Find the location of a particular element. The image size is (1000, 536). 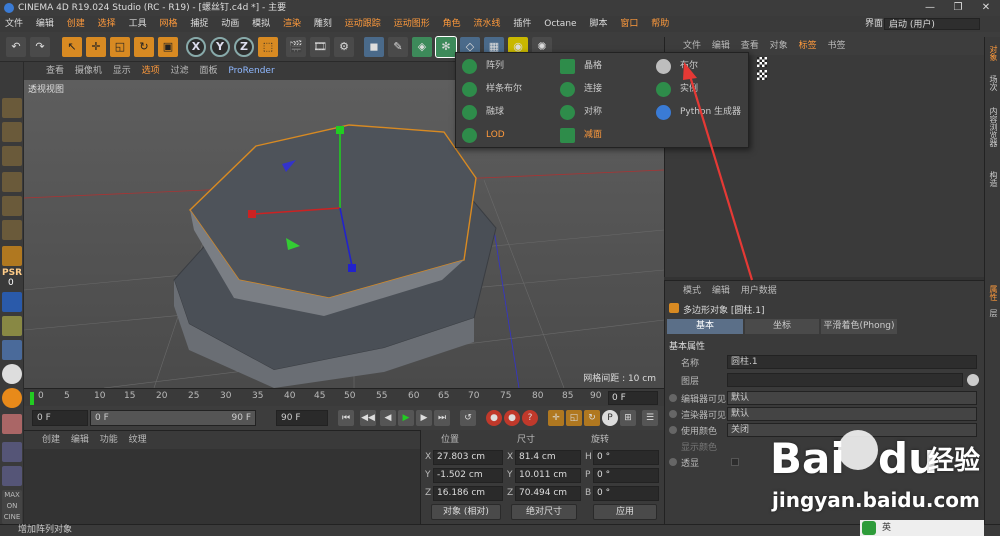

size-x-field: 81.4 cm is located at coordinates (548, 457).